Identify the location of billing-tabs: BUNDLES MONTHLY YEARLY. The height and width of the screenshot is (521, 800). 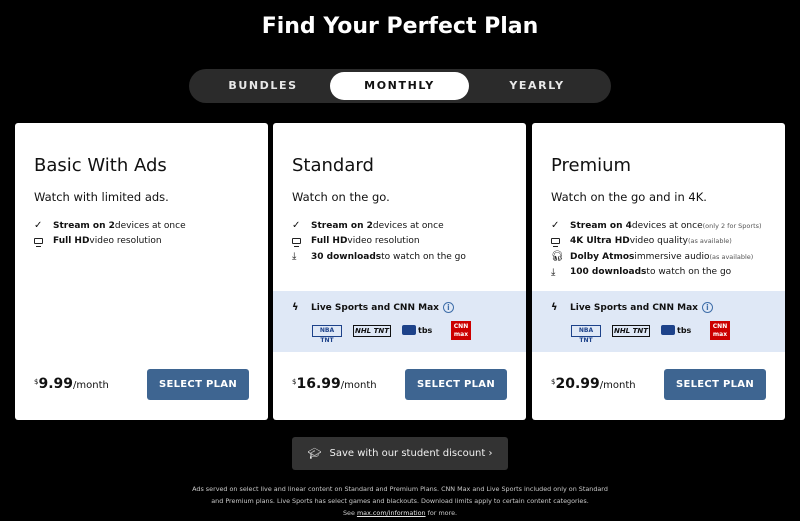
(400, 86).